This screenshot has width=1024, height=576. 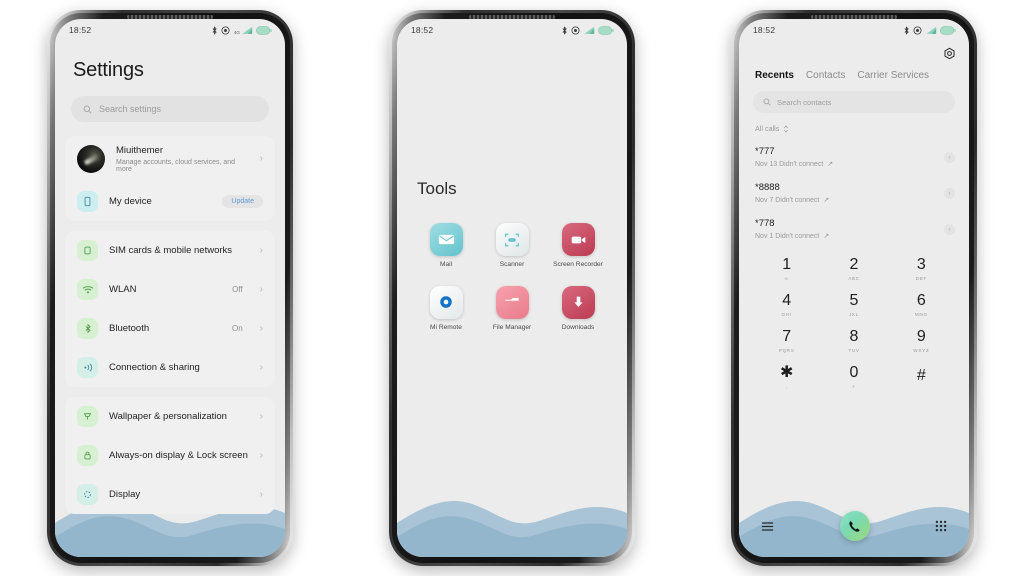 I want to click on bluetooth-value: On, so click(x=237, y=328).